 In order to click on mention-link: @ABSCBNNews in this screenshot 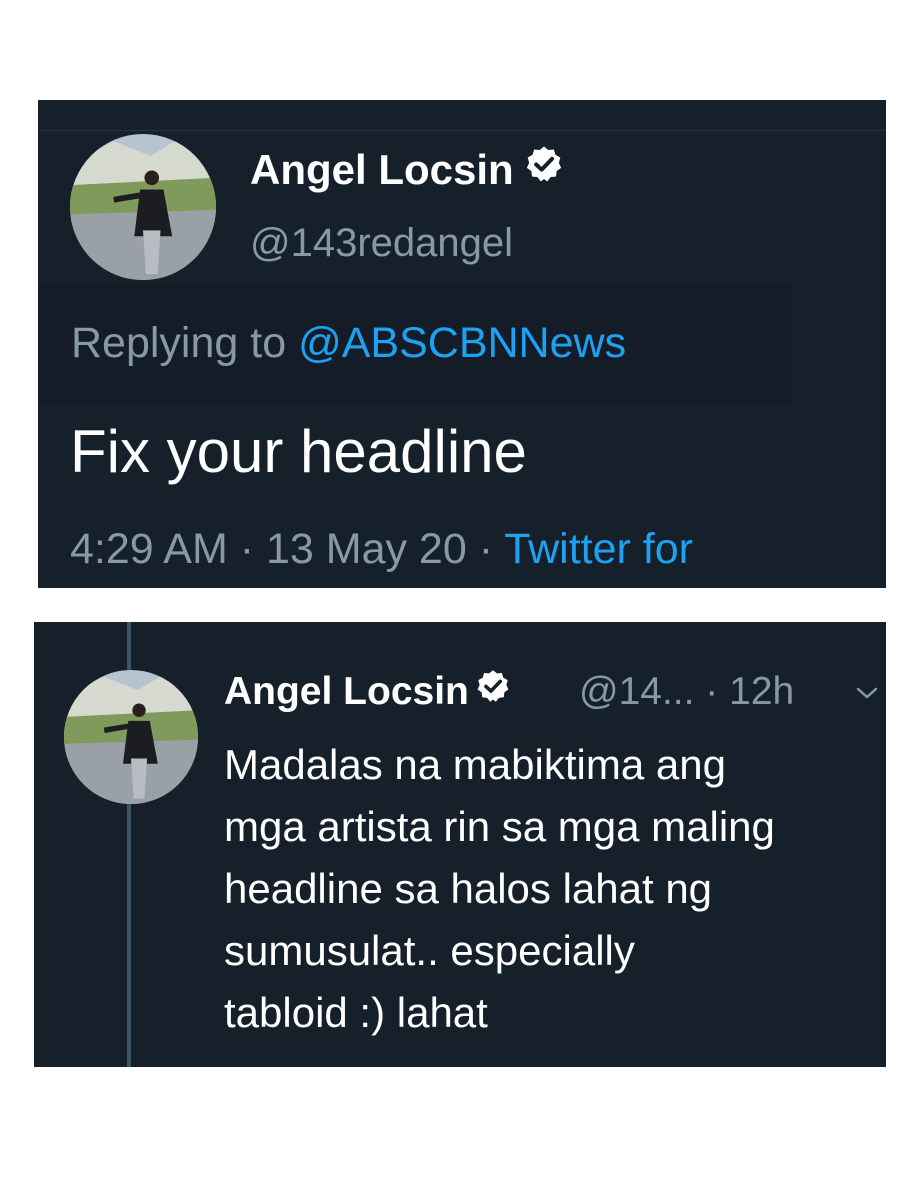, I will do `click(462, 343)`.